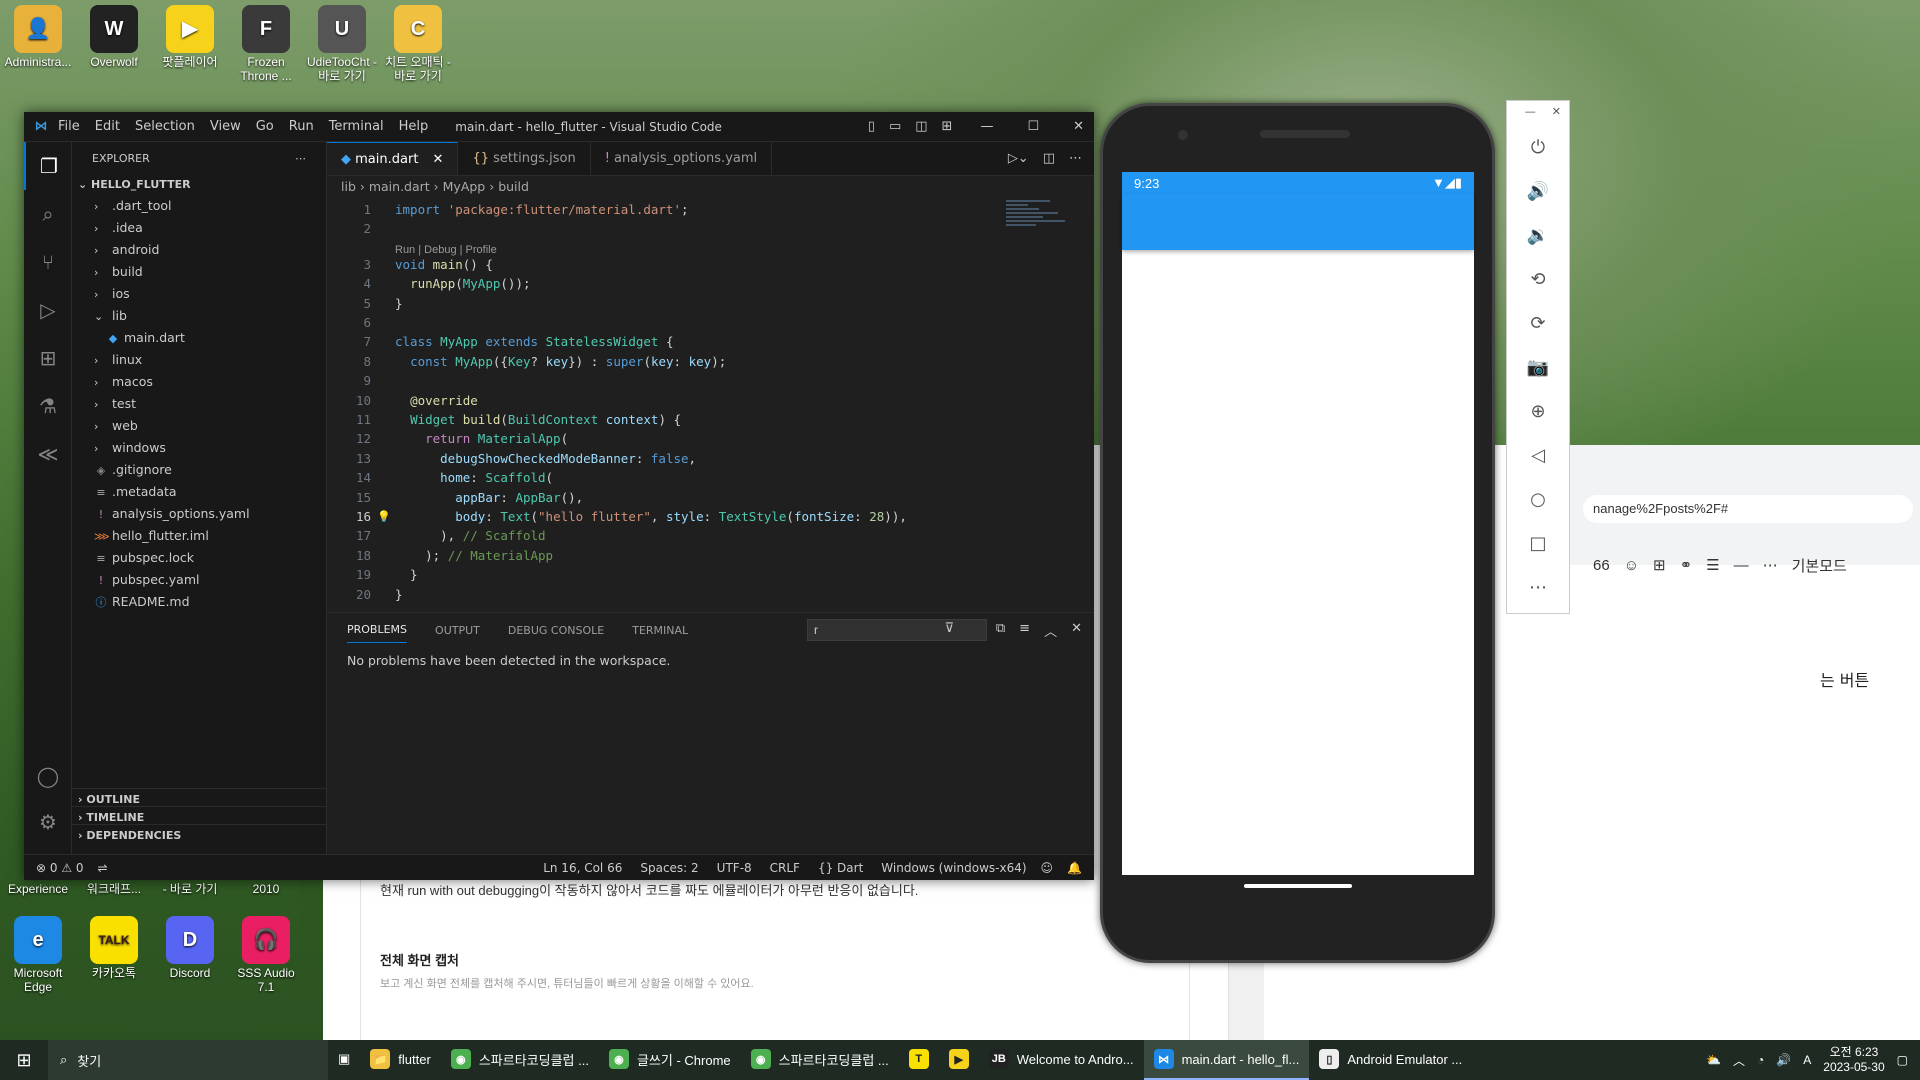  Describe the element at coordinates (436, 159) in the screenshot. I see `tab-close-icon: ✕` at that location.